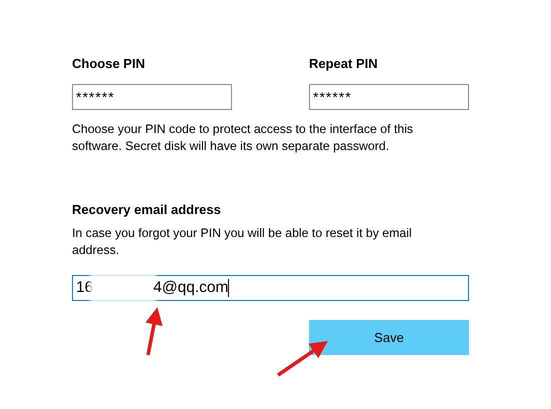  I want to click on recovery-hint-text: In case you forgot your PIN you will be able to reset it by email address., so click(242, 242).